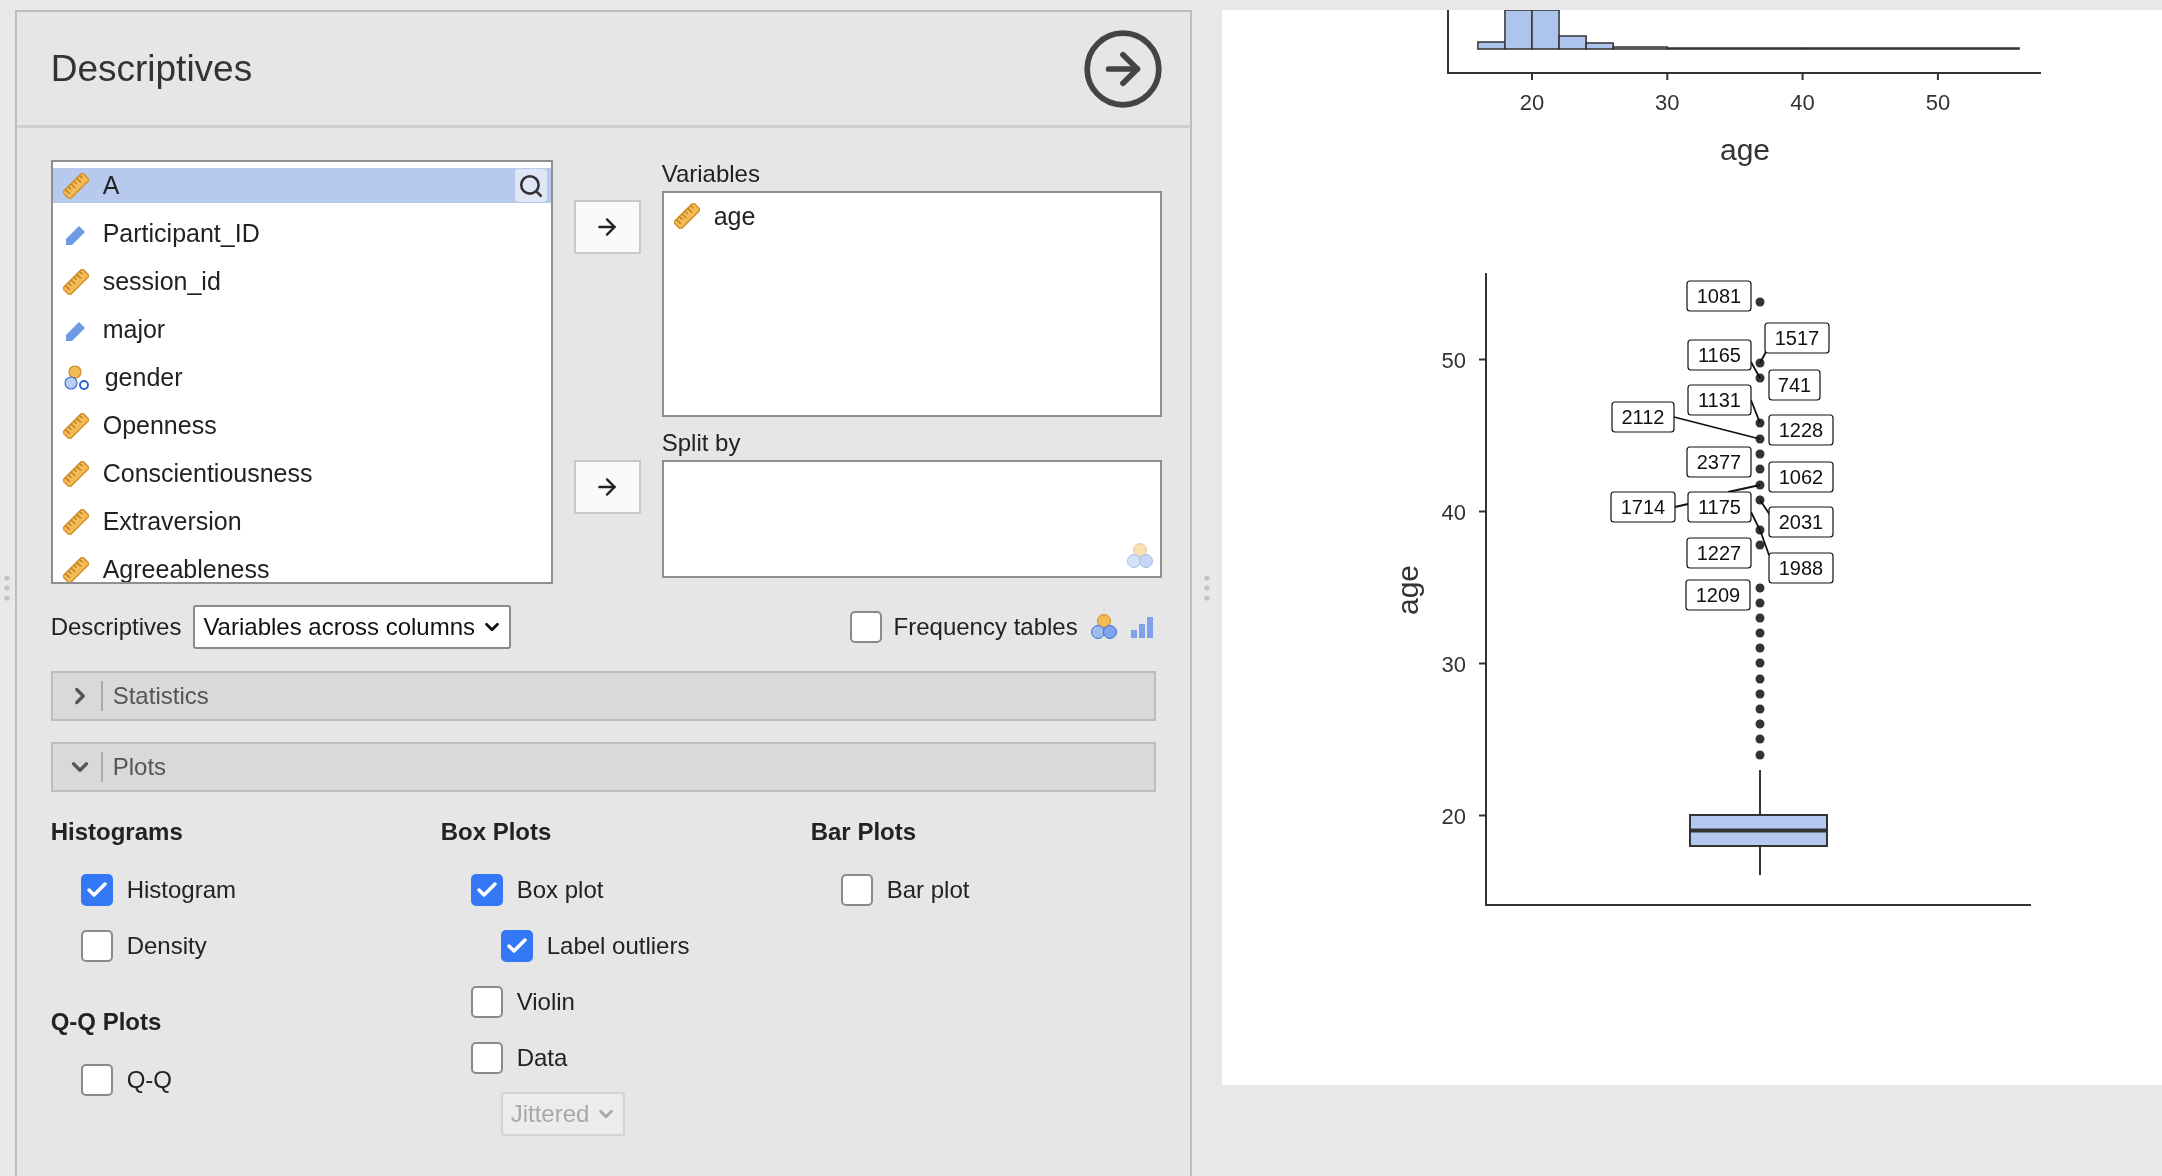  Describe the element at coordinates (1718, 595) in the screenshot. I see `outlier-label: 1209` at that location.